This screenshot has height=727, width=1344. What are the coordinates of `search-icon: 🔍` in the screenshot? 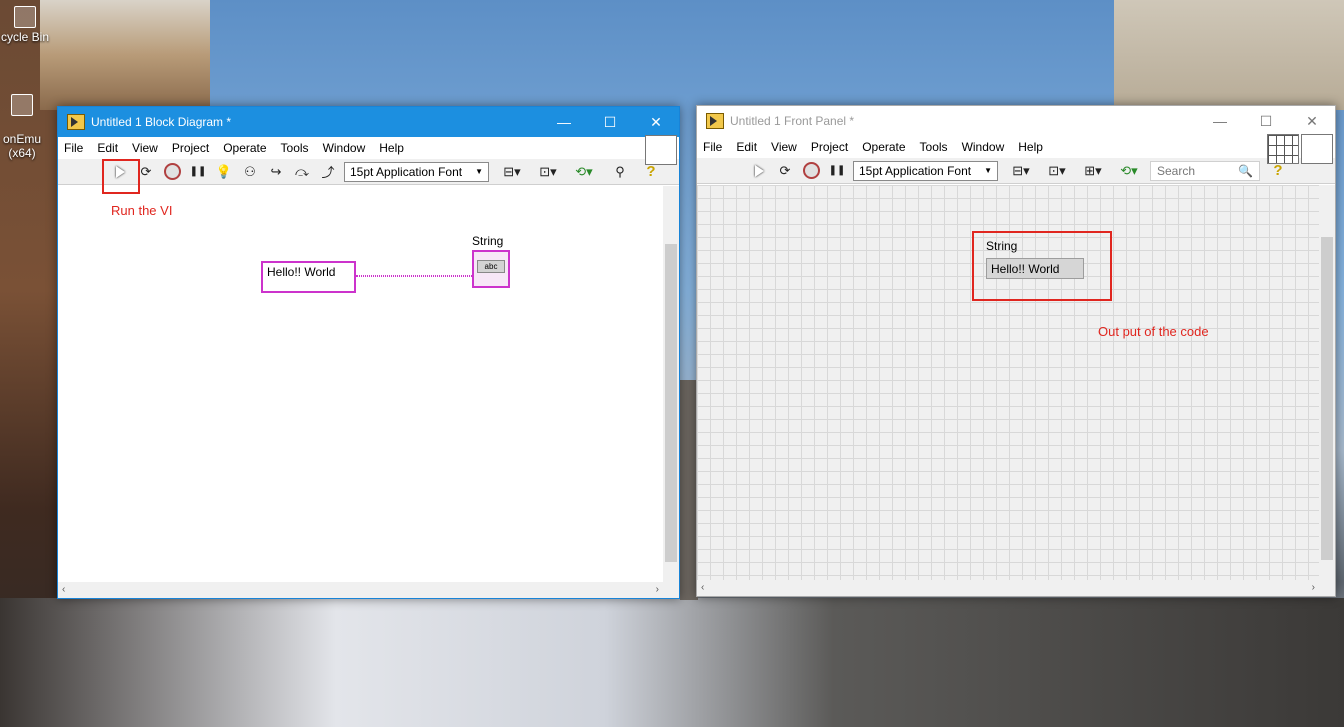 It's located at (1245, 171).